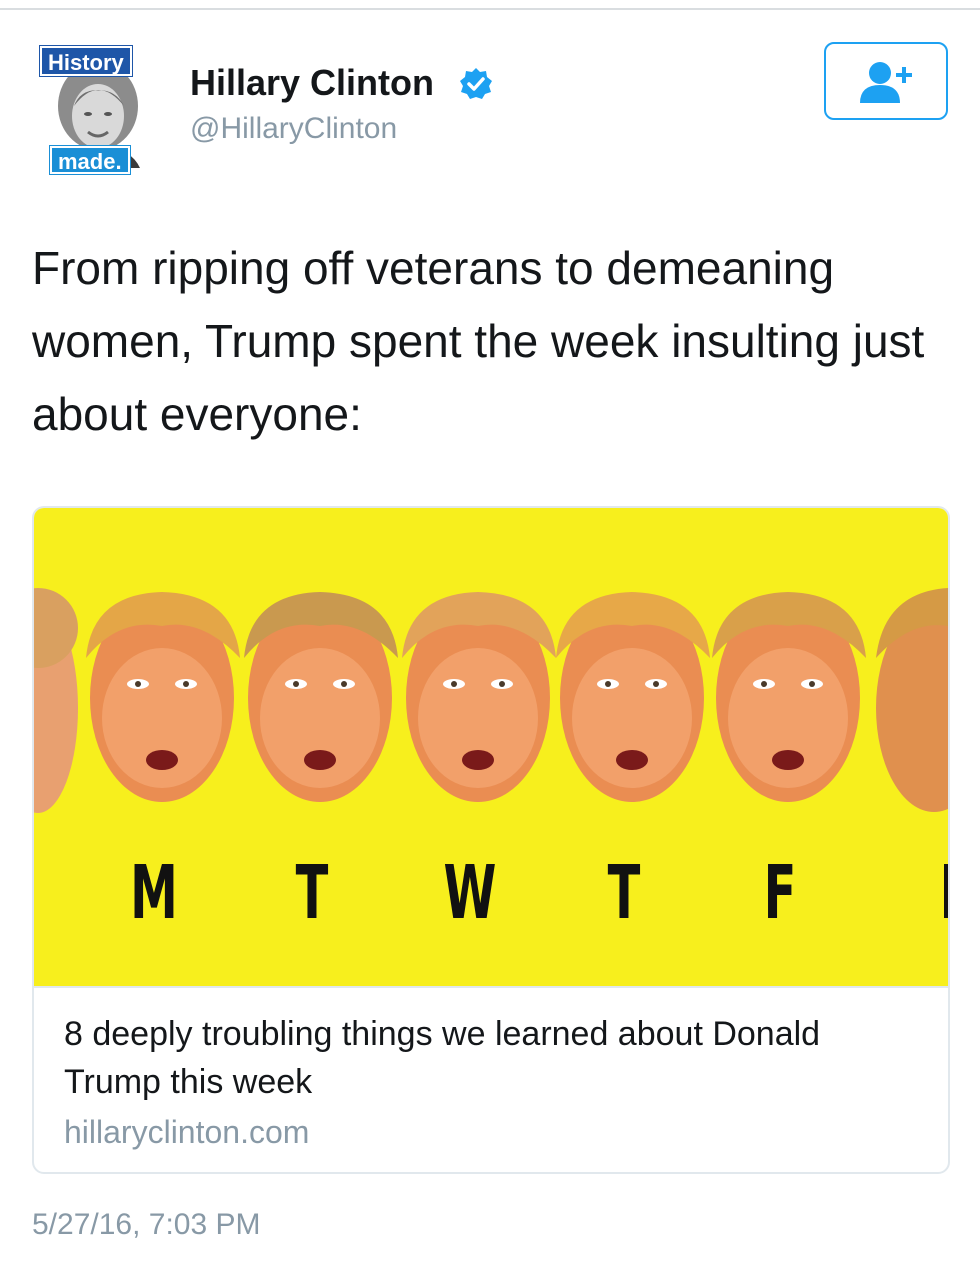 The width and height of the screenshot is (980, 1266). Describe the element at coordinates (56, 700) in the screenshot. I see `face-partial-left` at that location.